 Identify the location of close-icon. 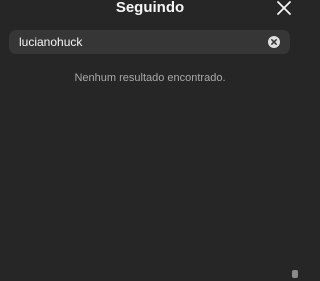
(284, 8).